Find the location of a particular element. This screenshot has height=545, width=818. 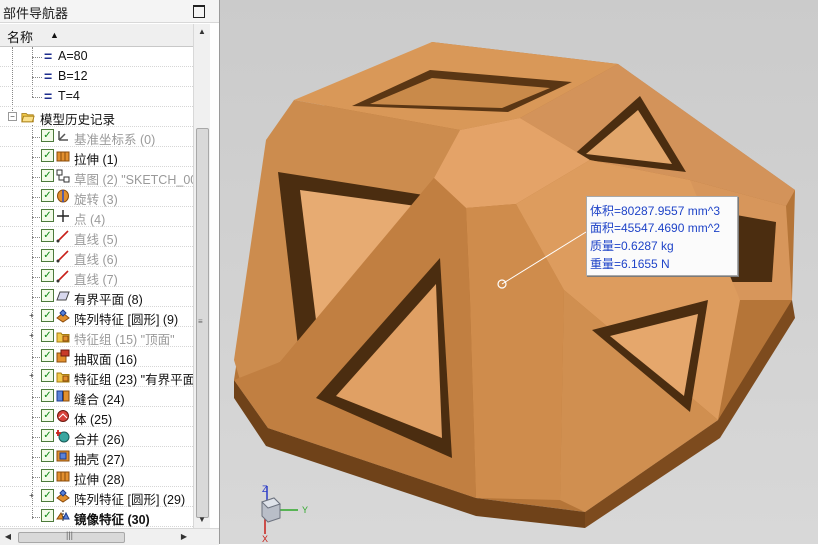

parameter-label: A=80 is located at coordinates (73, 56).